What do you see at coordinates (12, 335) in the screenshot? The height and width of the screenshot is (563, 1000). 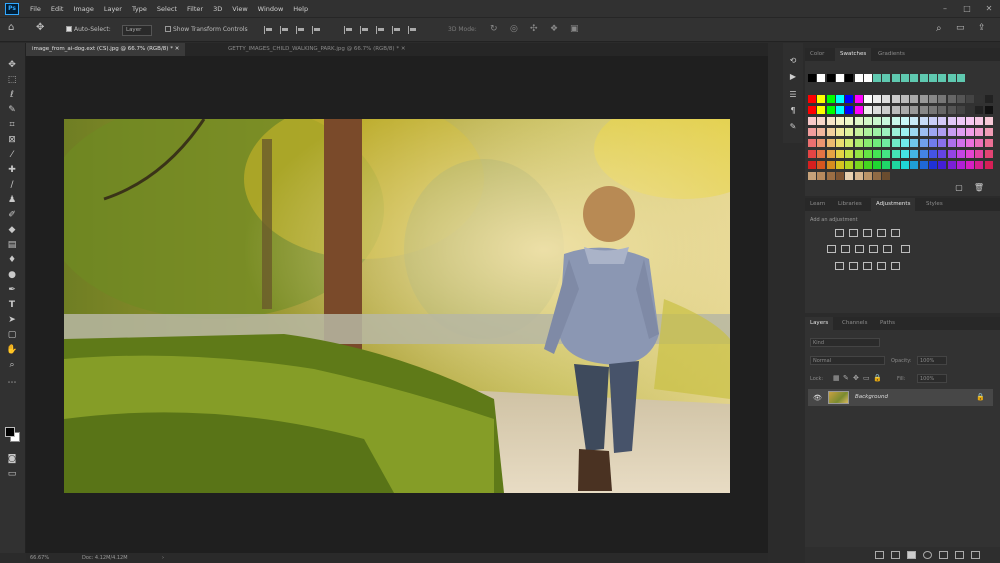 I see `rectangle-icon: ▢` at bounding box center [12, 335].